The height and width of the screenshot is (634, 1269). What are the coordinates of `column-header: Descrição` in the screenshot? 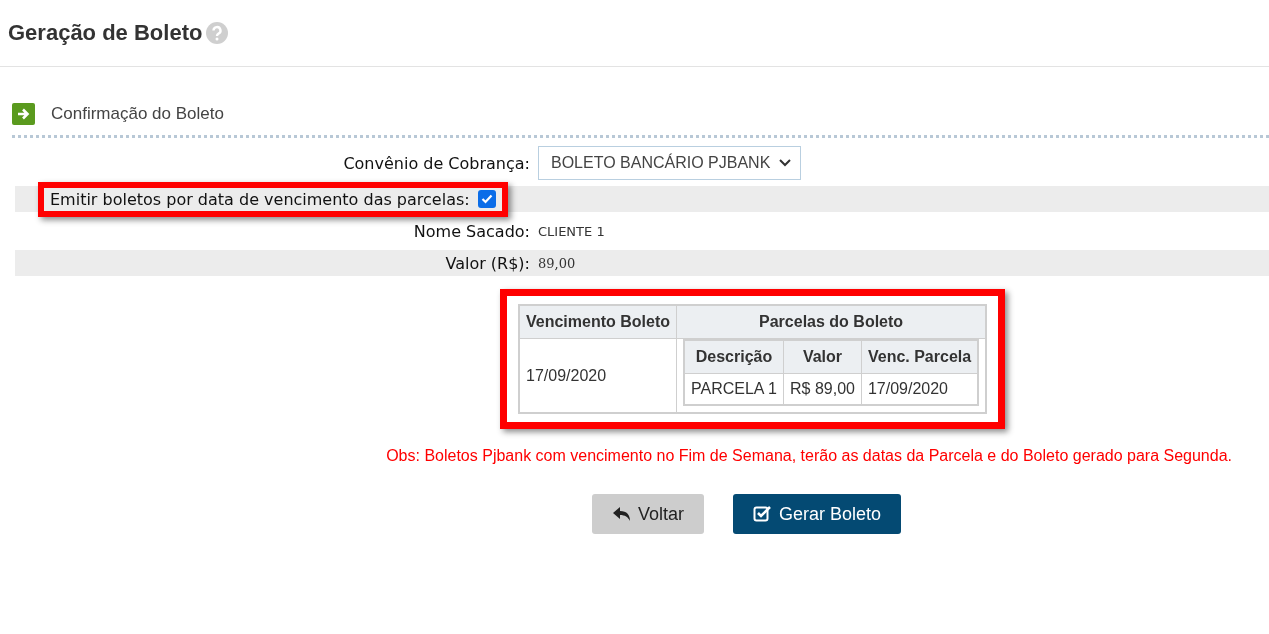 It's located at (734, 357).